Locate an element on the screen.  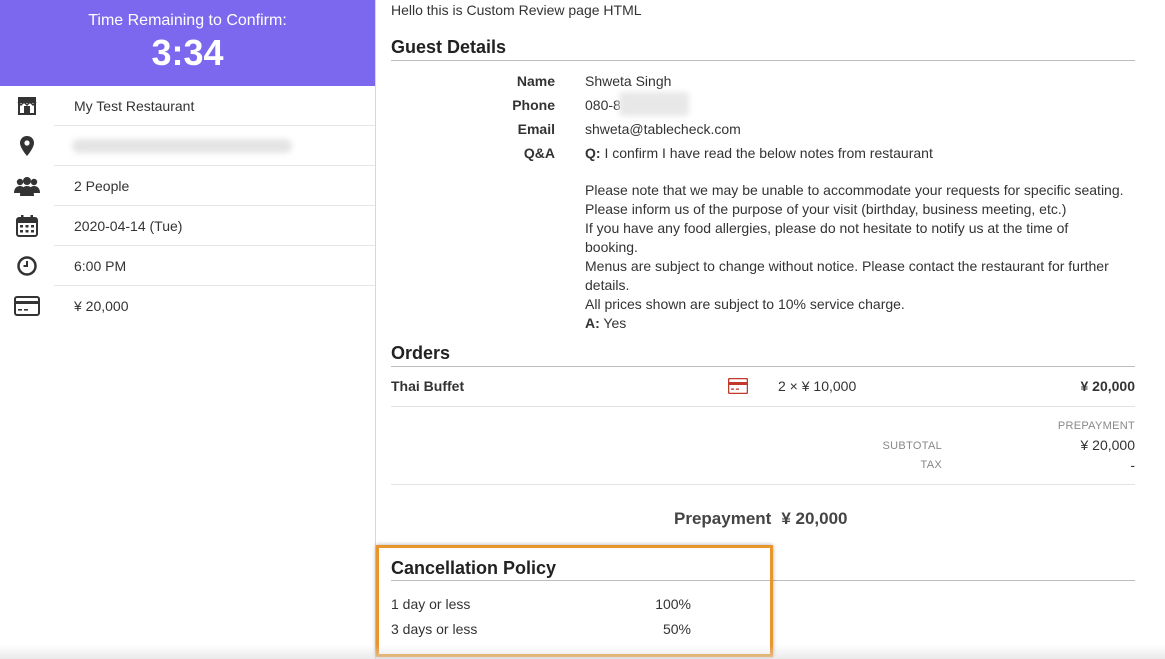
prepayment-card-icon is located at coordinates (738, 388).